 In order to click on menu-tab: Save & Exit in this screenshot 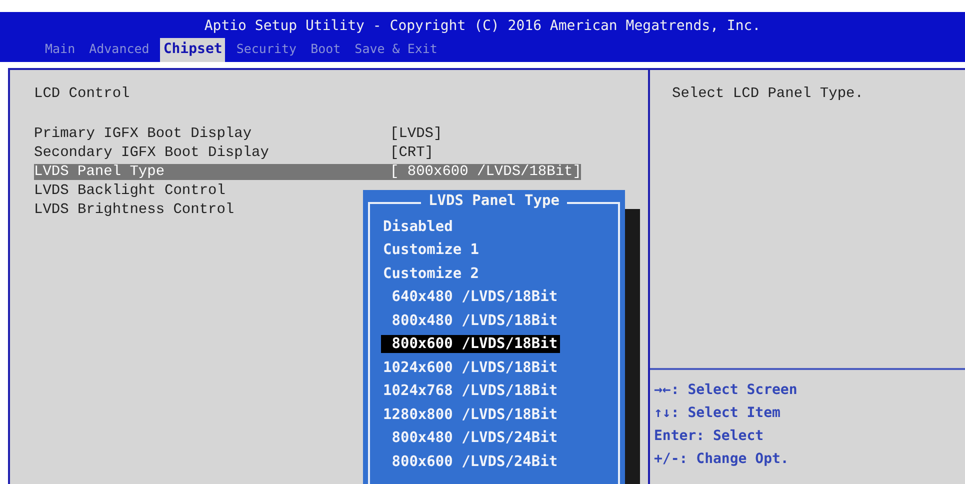, I will do `click(396, 50)`.